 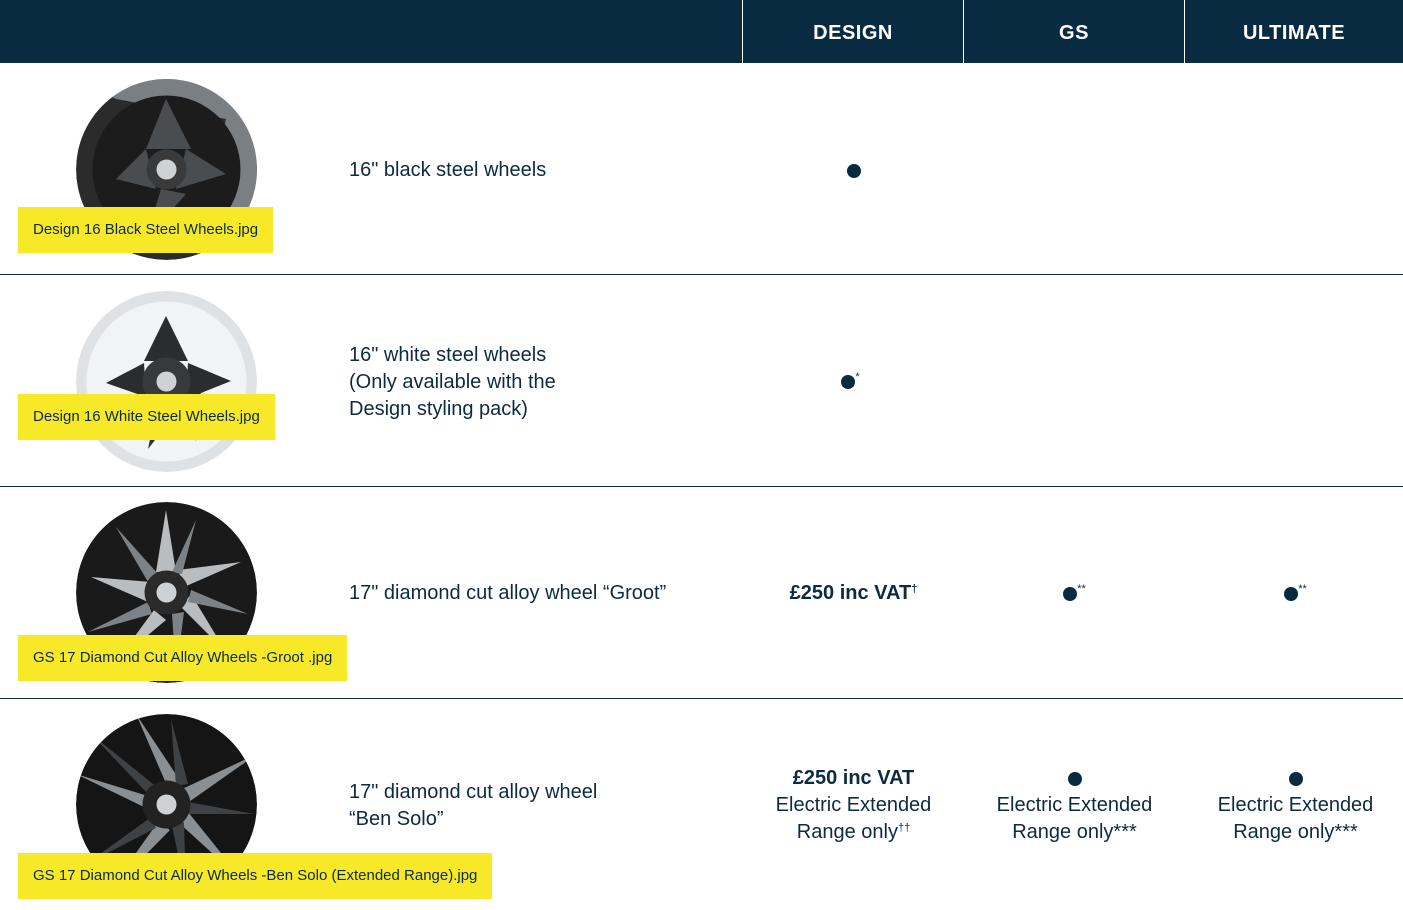 I want to click on wheel-description: 17" diamond cut alloy wheel “Groot”, so click(x=508, y=593).